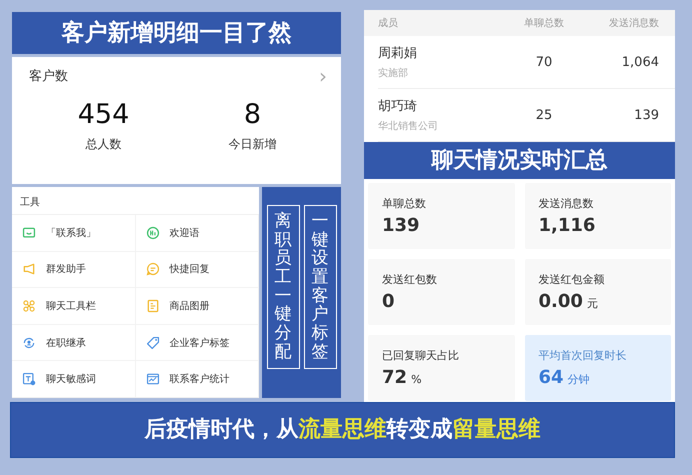  What do you see at coordinates (579, 379) in the screenshot?
I see `stat-unit: 分钟` at bounding box center [579, 379].